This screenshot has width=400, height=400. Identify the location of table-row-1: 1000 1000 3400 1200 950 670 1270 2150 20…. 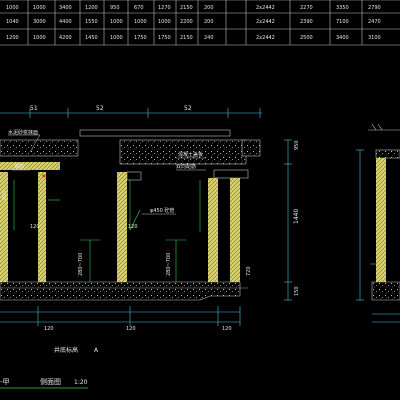
(193, 8).